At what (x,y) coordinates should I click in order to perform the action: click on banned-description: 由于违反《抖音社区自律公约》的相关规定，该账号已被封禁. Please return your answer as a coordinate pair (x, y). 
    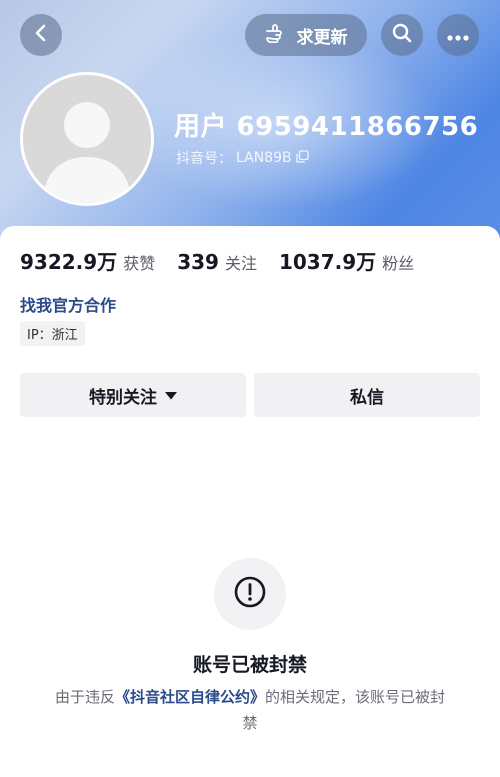
    Looking at the image, I should click on (250, 710).